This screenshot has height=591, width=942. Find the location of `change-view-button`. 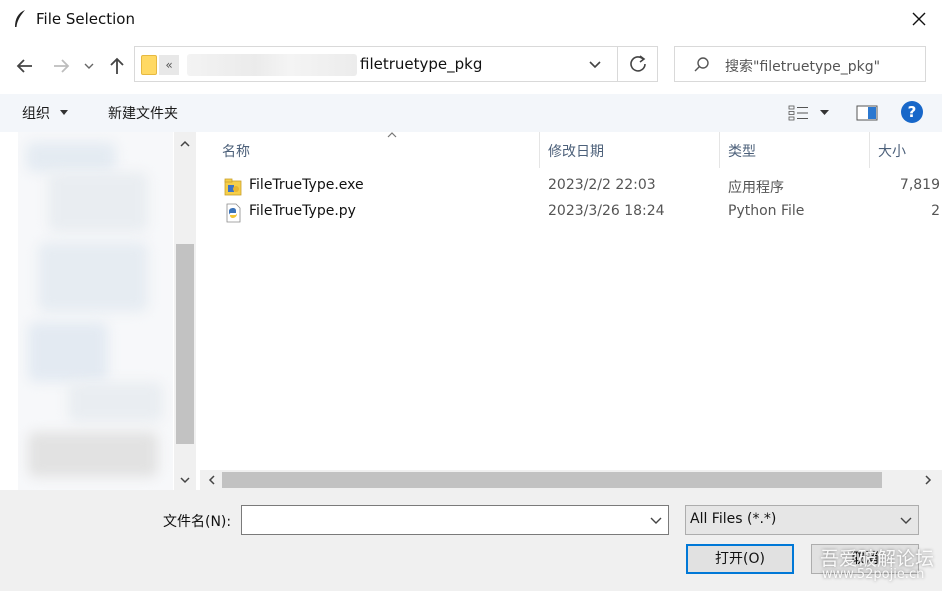

change-view-button is located at coordinates (810, 113).